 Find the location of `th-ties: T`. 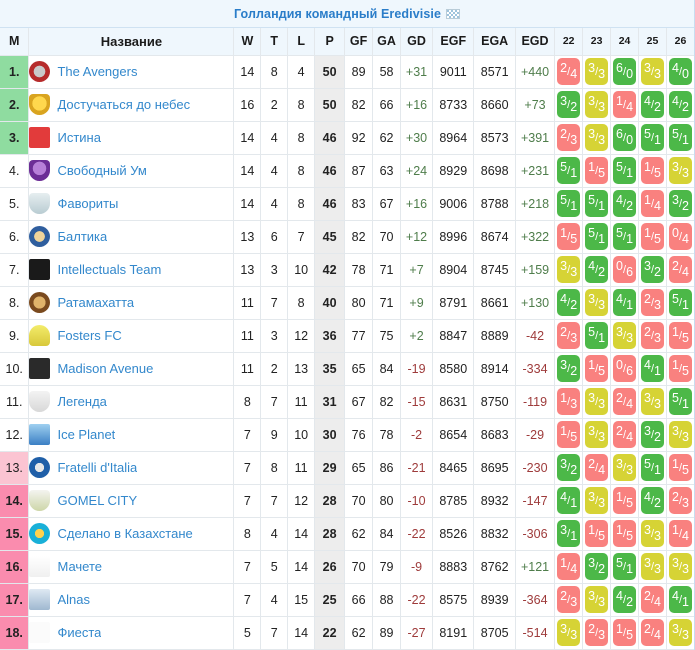

th-ties: T is located at coordinates (274, 42).